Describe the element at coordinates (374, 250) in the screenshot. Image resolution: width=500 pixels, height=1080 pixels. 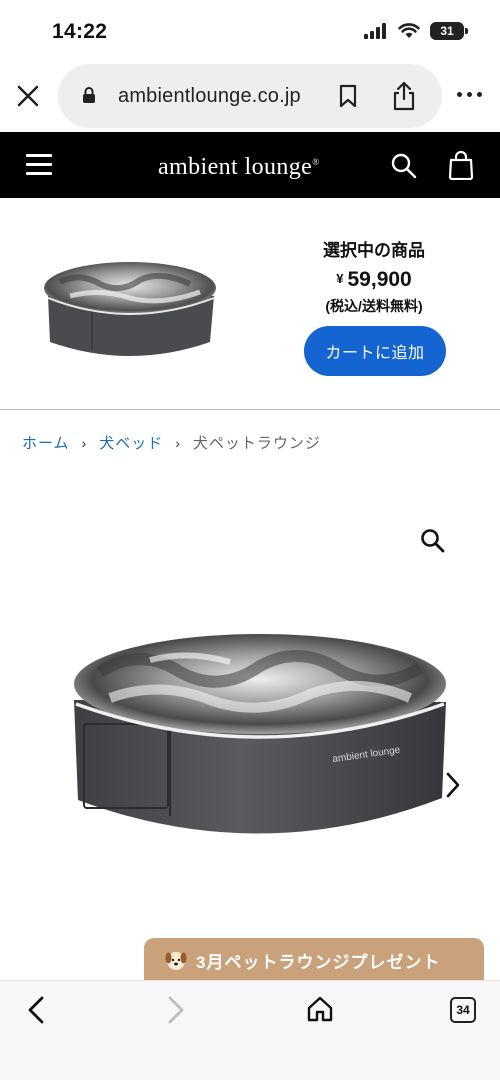
I see `selected-product-title: 選択中の商品` at that location.